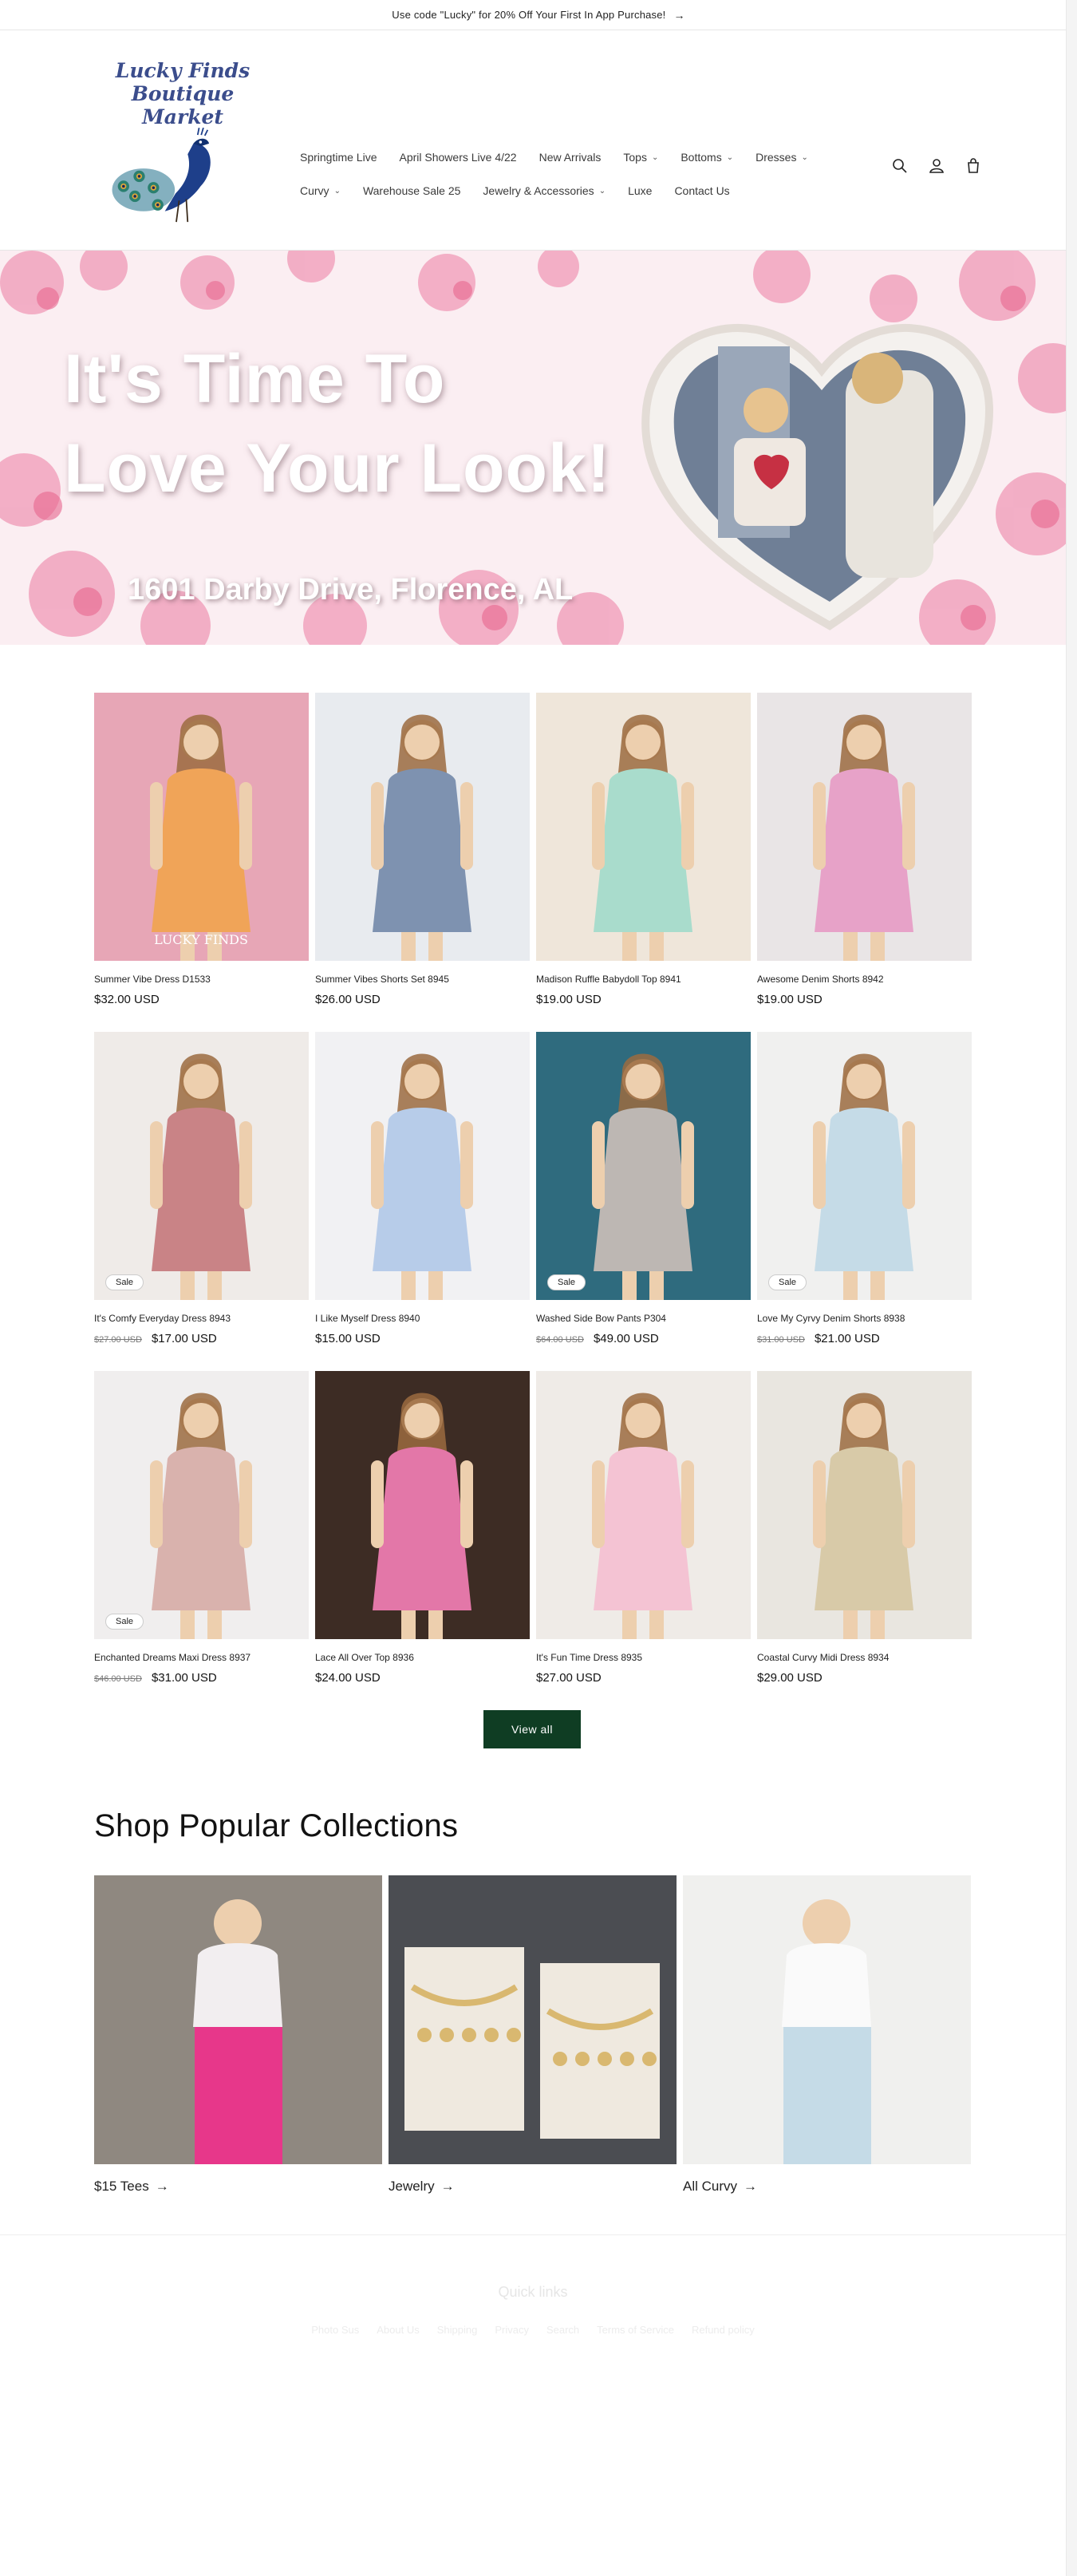  I want to click on product-price-row: $29.00 USD, so click(865, 1678).